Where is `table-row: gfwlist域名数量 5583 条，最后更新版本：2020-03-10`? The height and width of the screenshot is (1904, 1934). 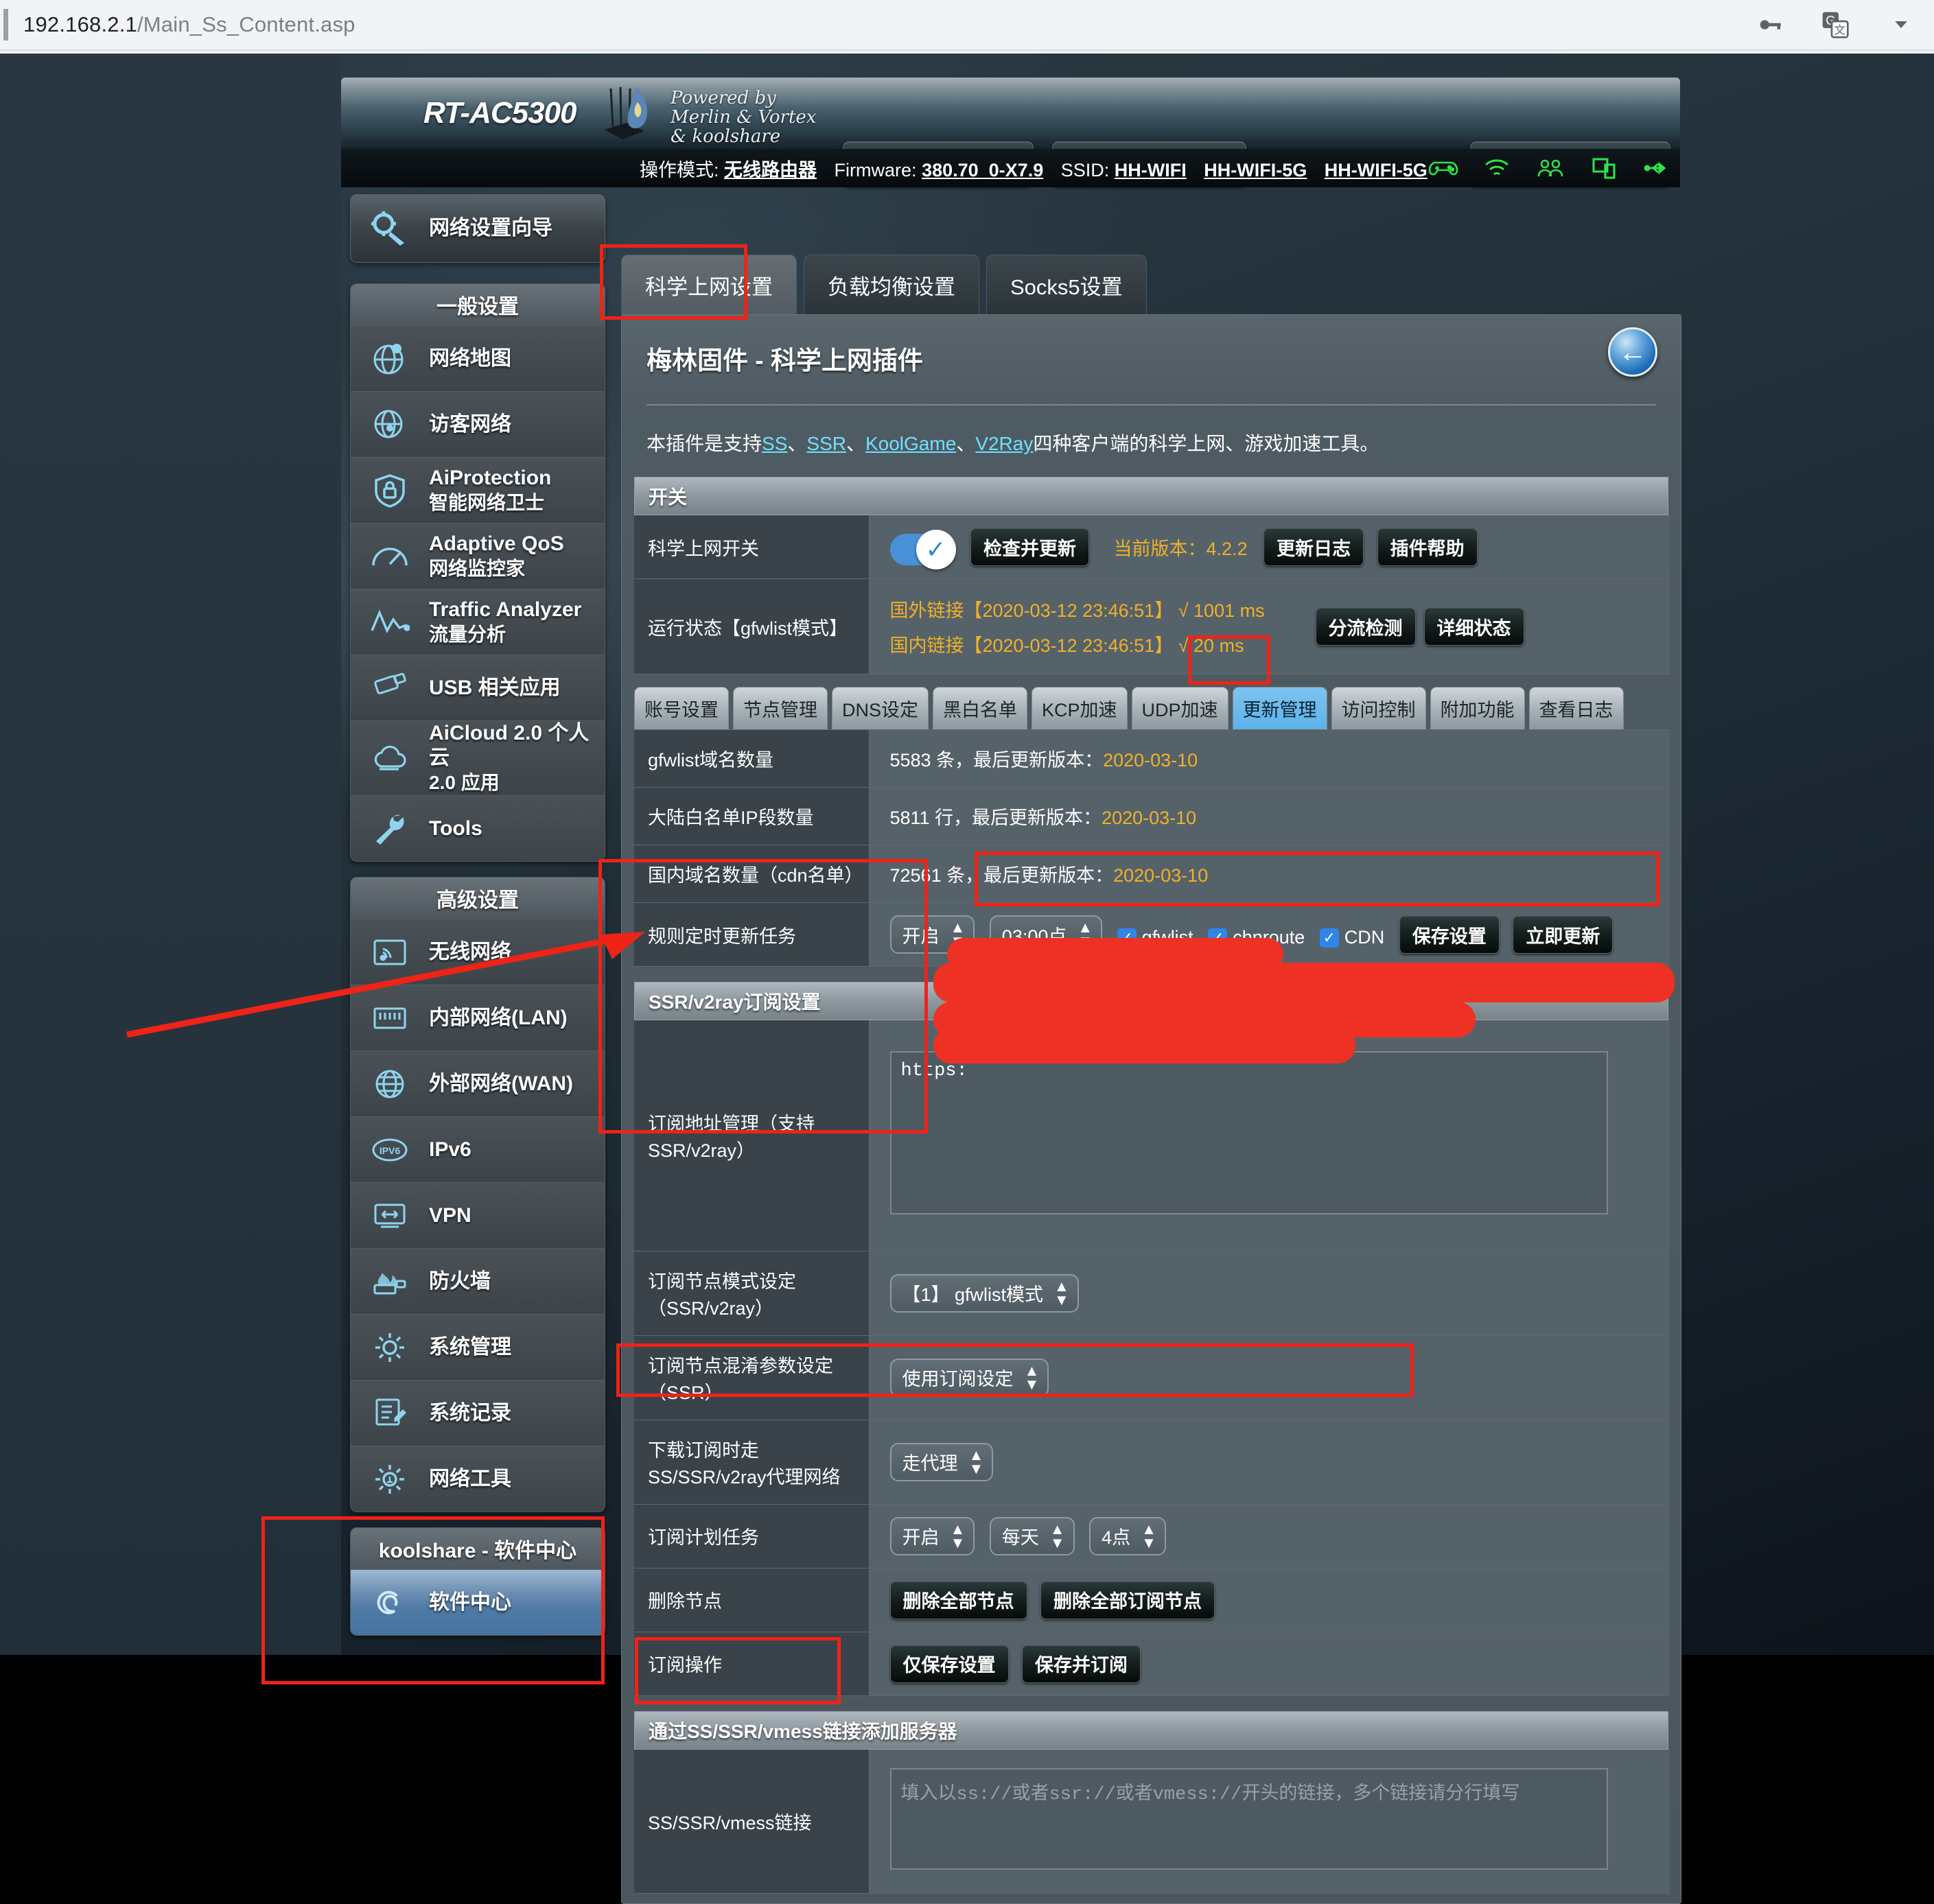 table-row: gfwlist域名数量 5583 条，最后更新版本：2020-03-10 is located at coordinates (1152, 758).